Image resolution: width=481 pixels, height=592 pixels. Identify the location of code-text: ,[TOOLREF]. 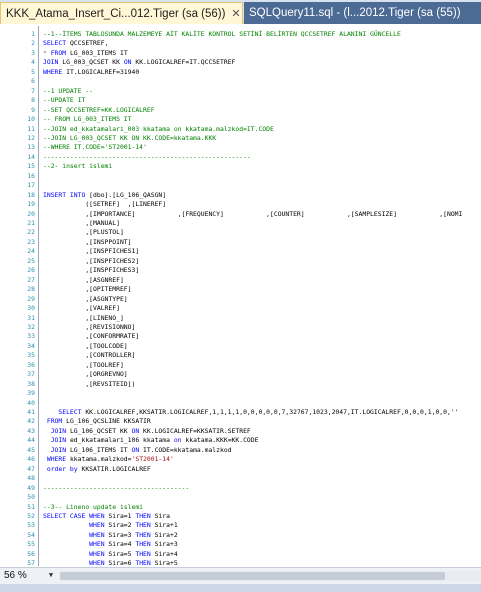
(83, 365).